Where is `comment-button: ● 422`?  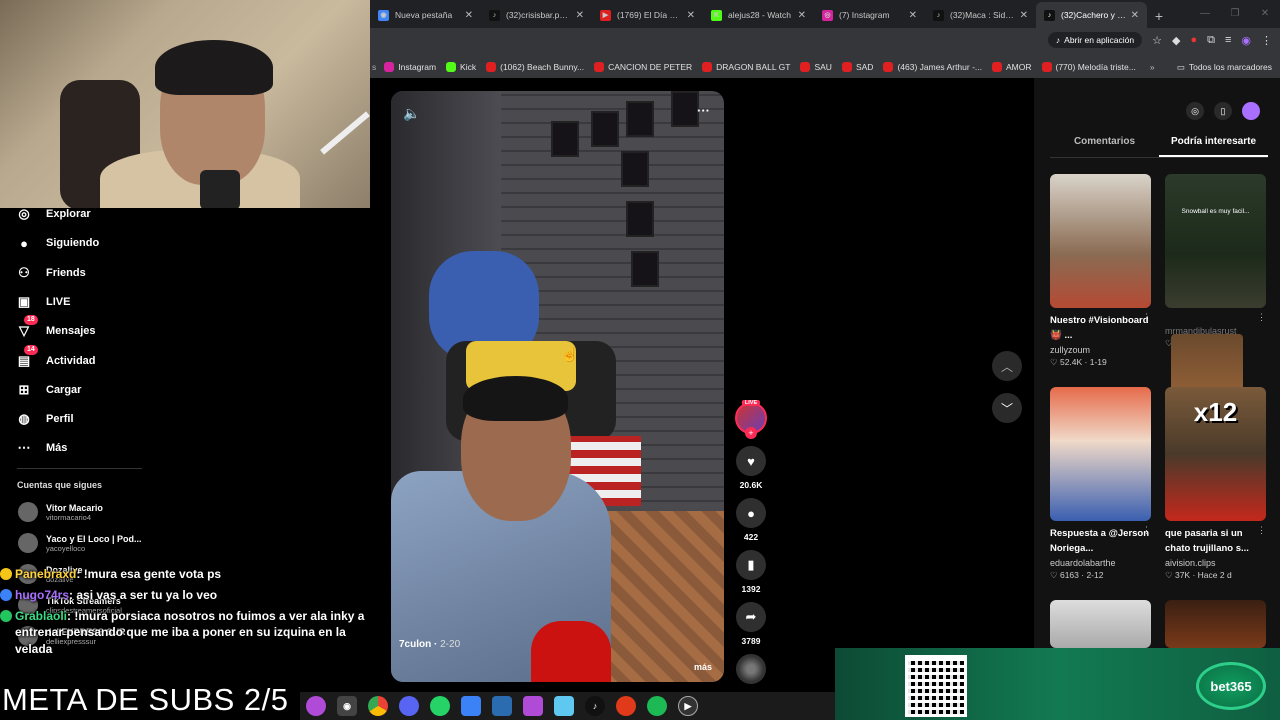
comment-button: ● 422 is located at coordinates (751, 520).